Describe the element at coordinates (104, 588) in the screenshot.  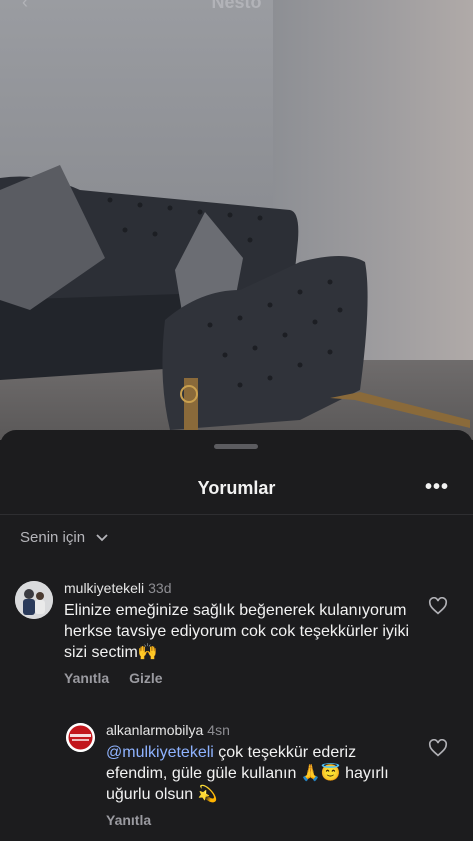
I see `username: mulkiyetekeli` at that location.